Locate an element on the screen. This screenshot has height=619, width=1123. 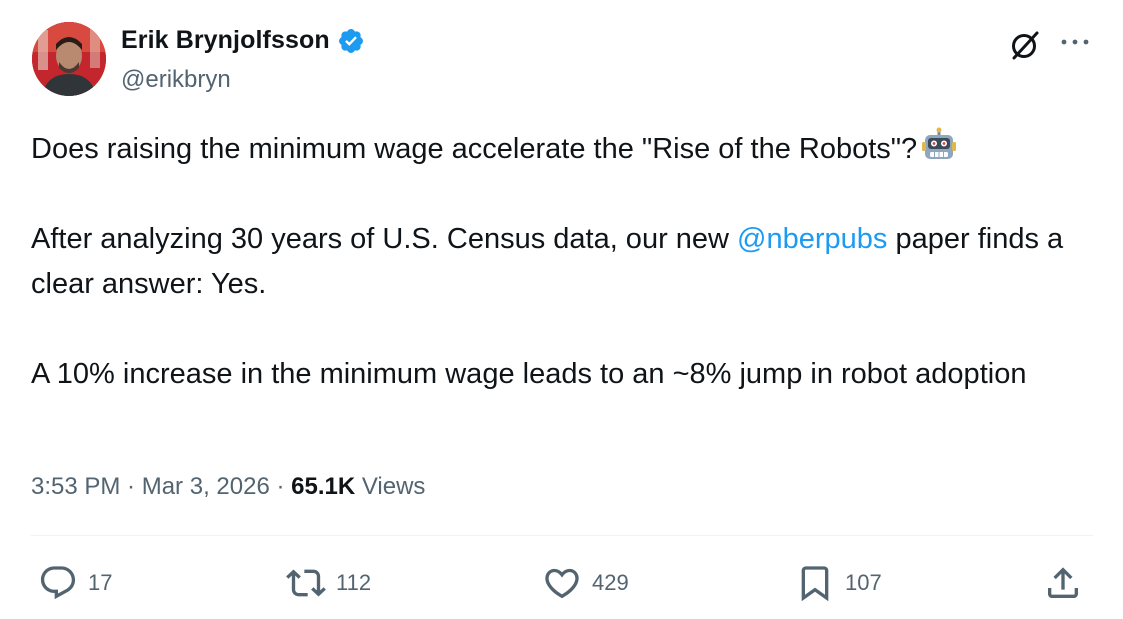
bookmark-count: 107 is located at coordinates (863, 582).